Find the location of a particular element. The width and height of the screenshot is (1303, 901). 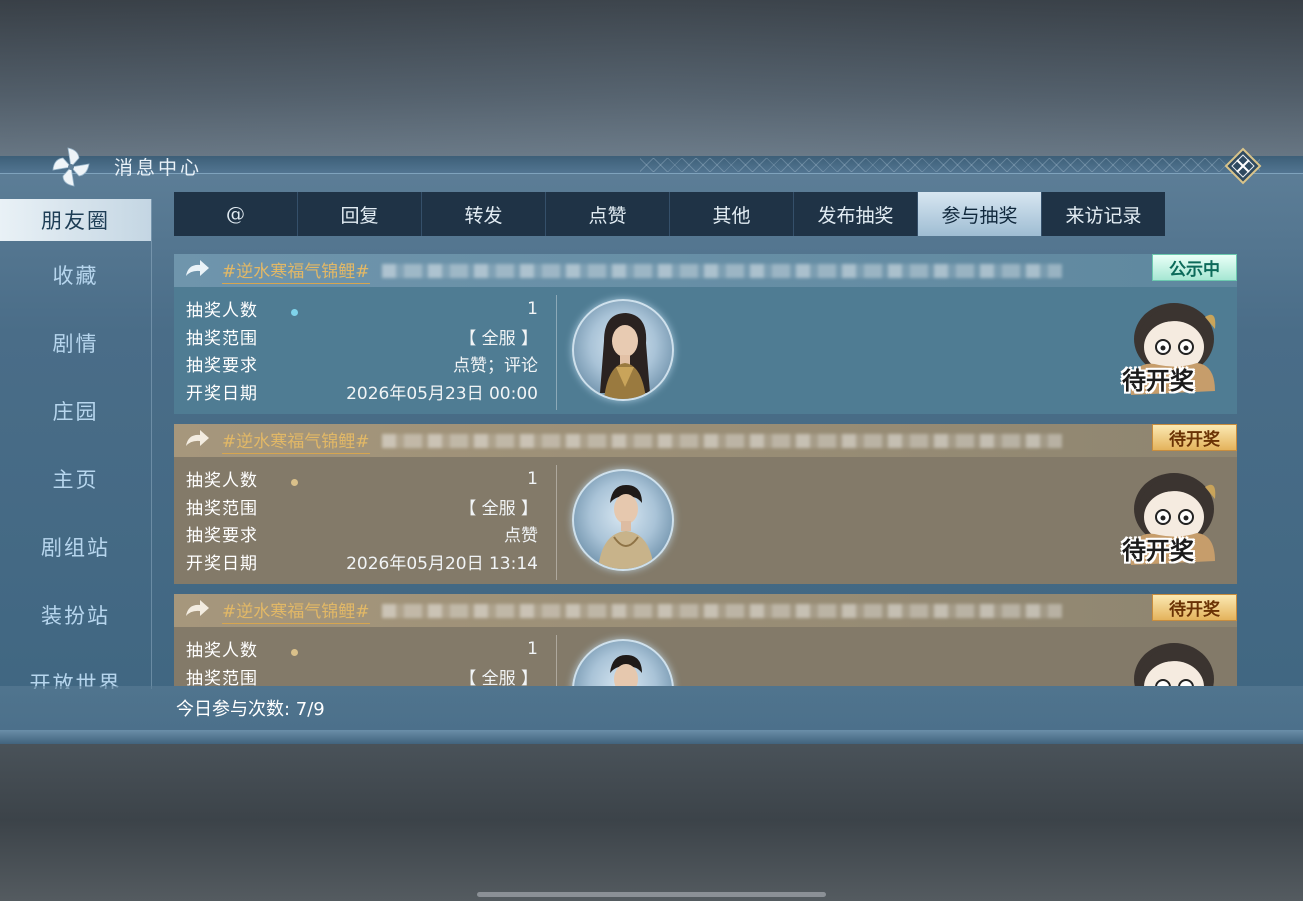

female-character-icon is located at coordinates (625, 356).